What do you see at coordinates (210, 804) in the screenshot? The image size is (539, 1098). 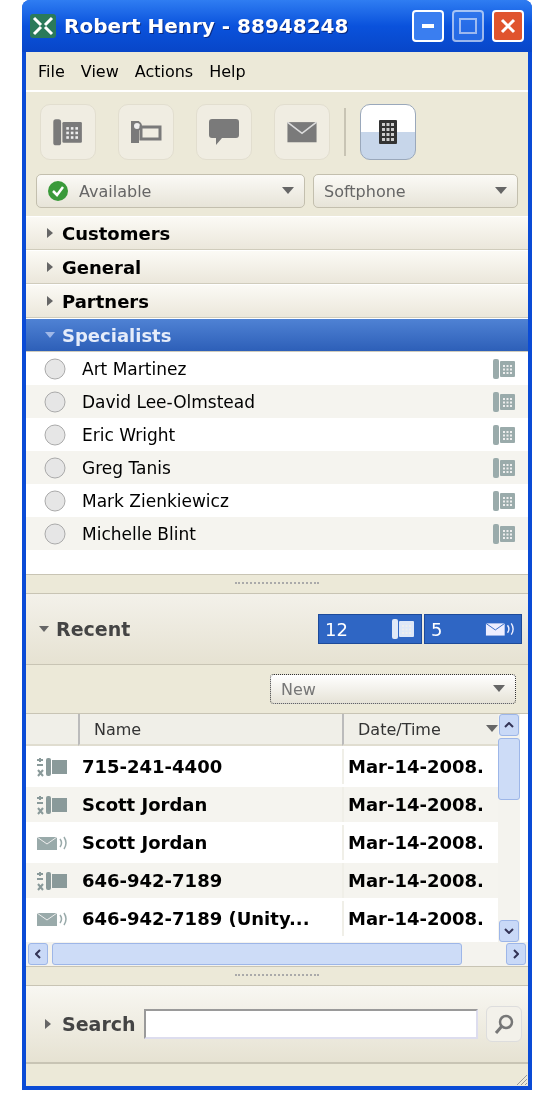 I see `table-cell: Scott Jordan` at bounding box center [210, 804].